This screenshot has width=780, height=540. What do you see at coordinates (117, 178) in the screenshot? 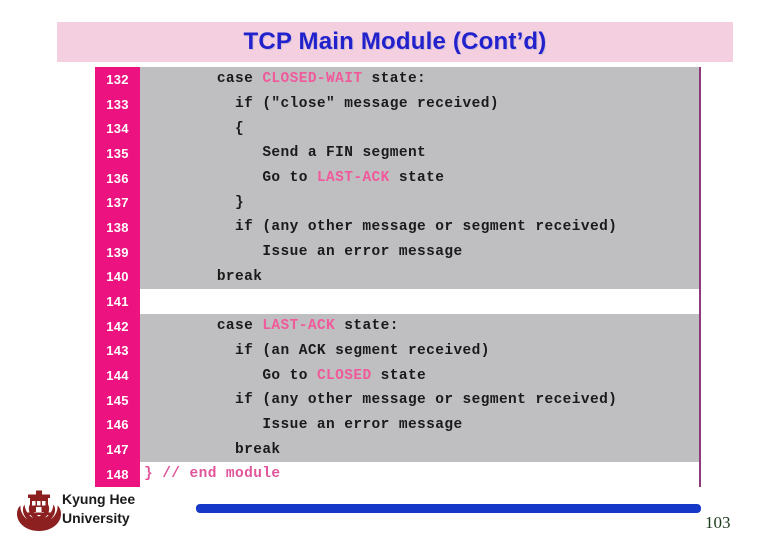
I see `code-line-number: 136` at bounding box center [117, 178].